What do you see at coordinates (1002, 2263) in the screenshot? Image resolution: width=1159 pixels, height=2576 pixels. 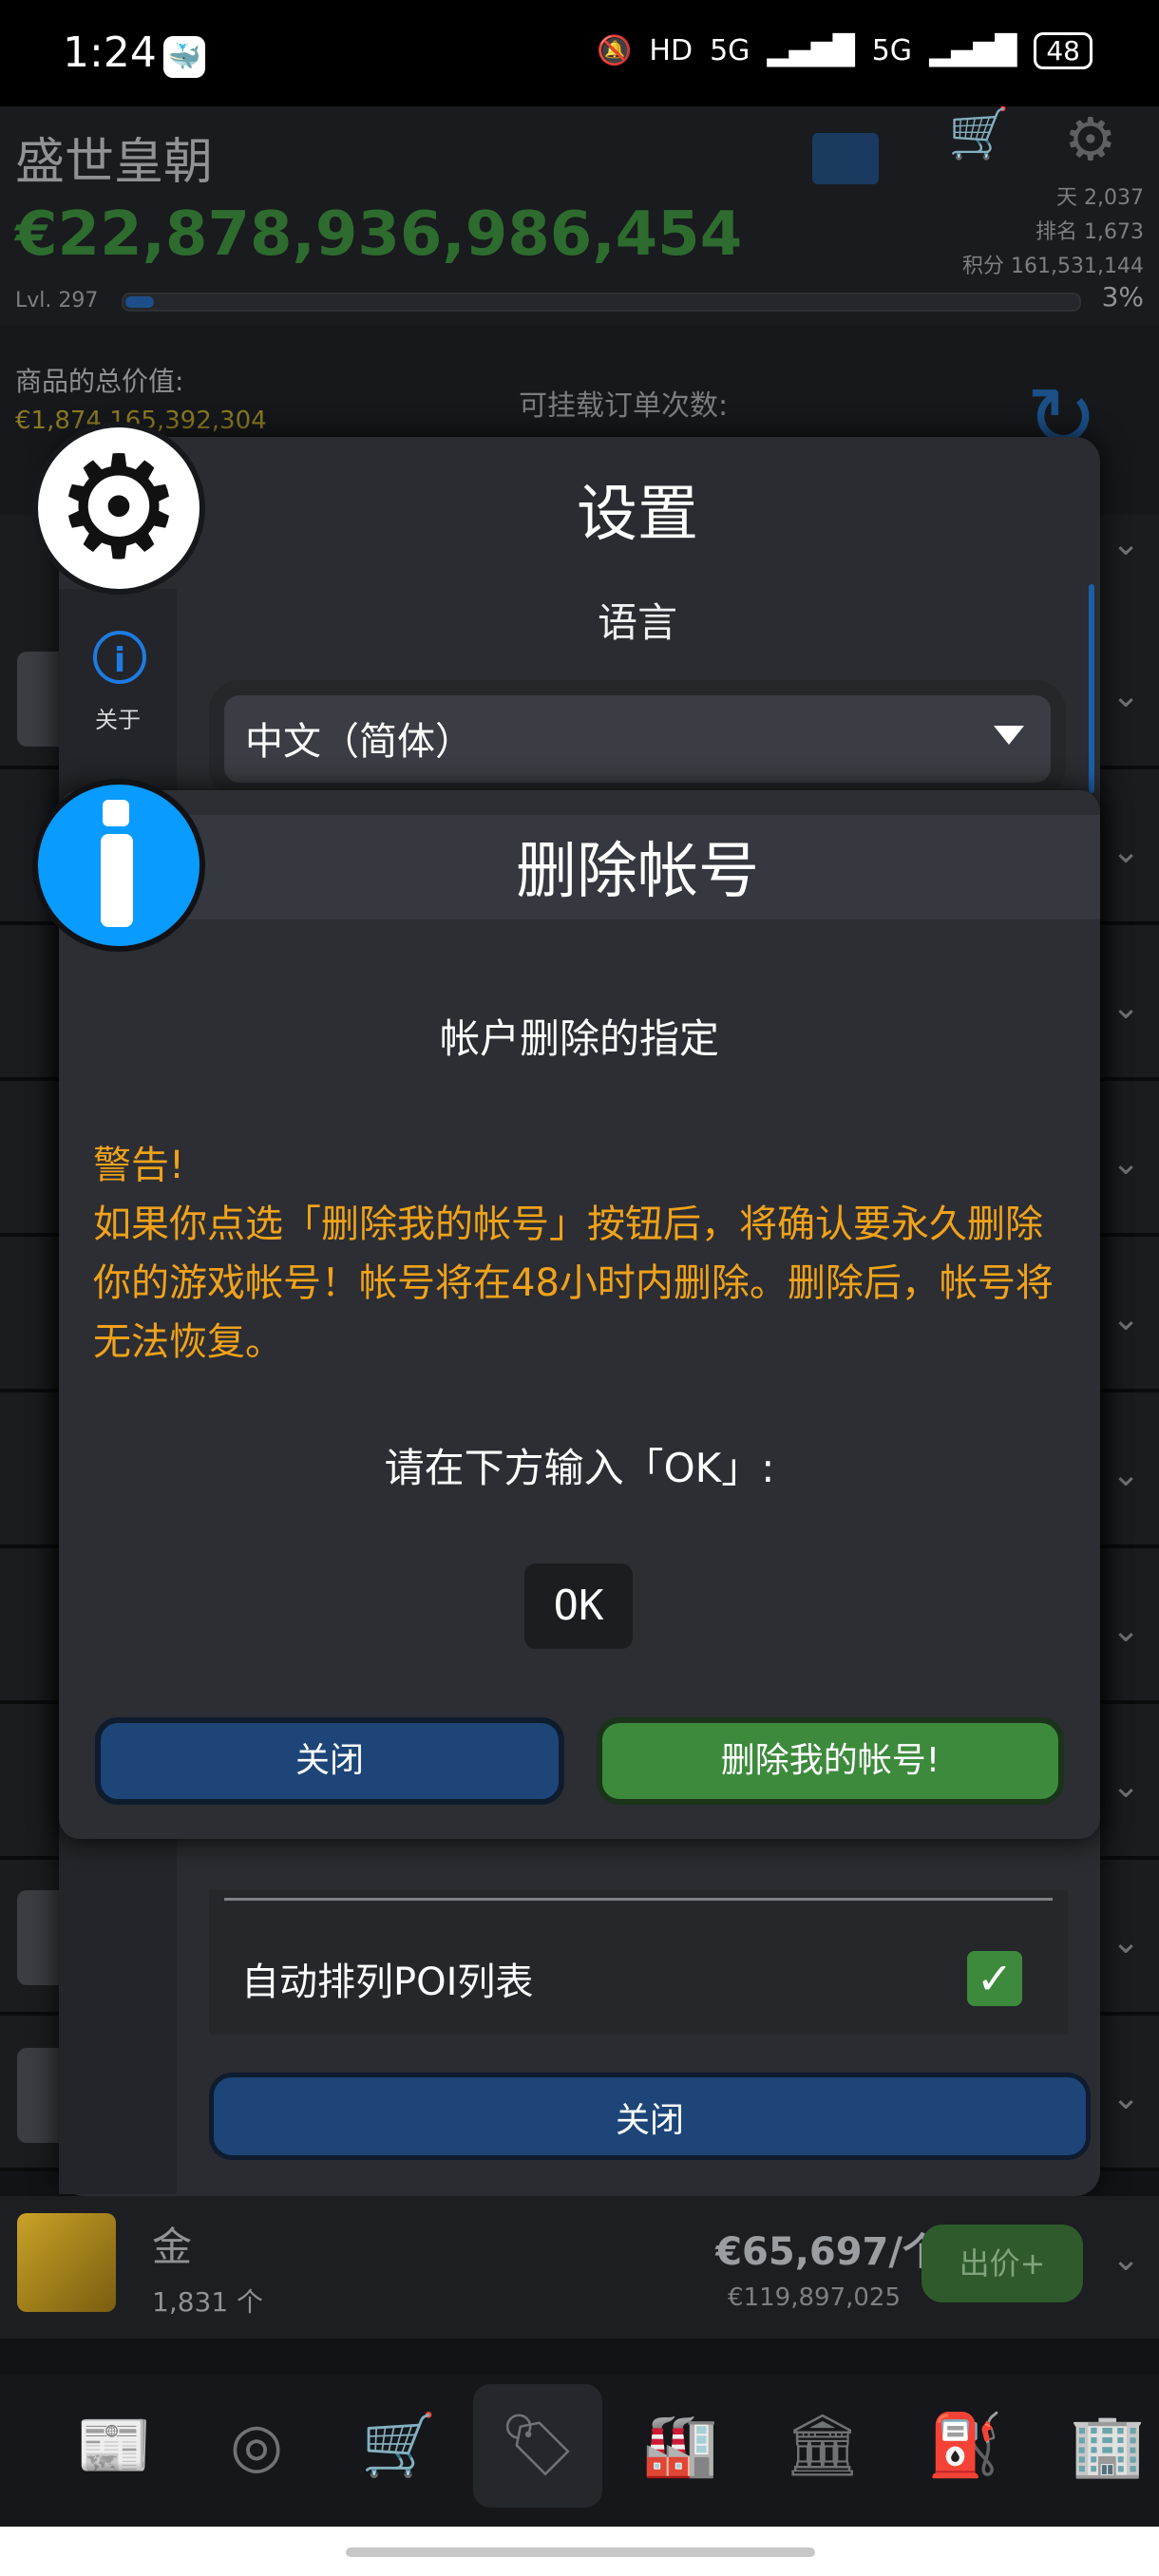 I see `bid-button: 出价+` at bounding box center [1002, 2263].